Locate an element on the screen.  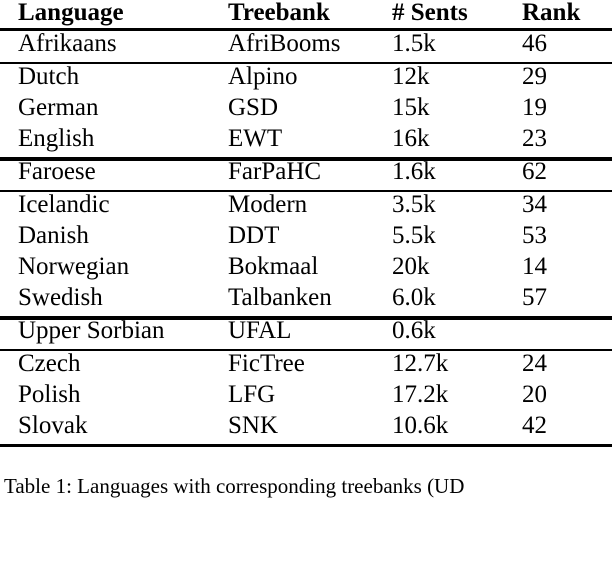
table-row: Faroese FarPaHC 1.6k 62 is located at coordinates (306, 174).